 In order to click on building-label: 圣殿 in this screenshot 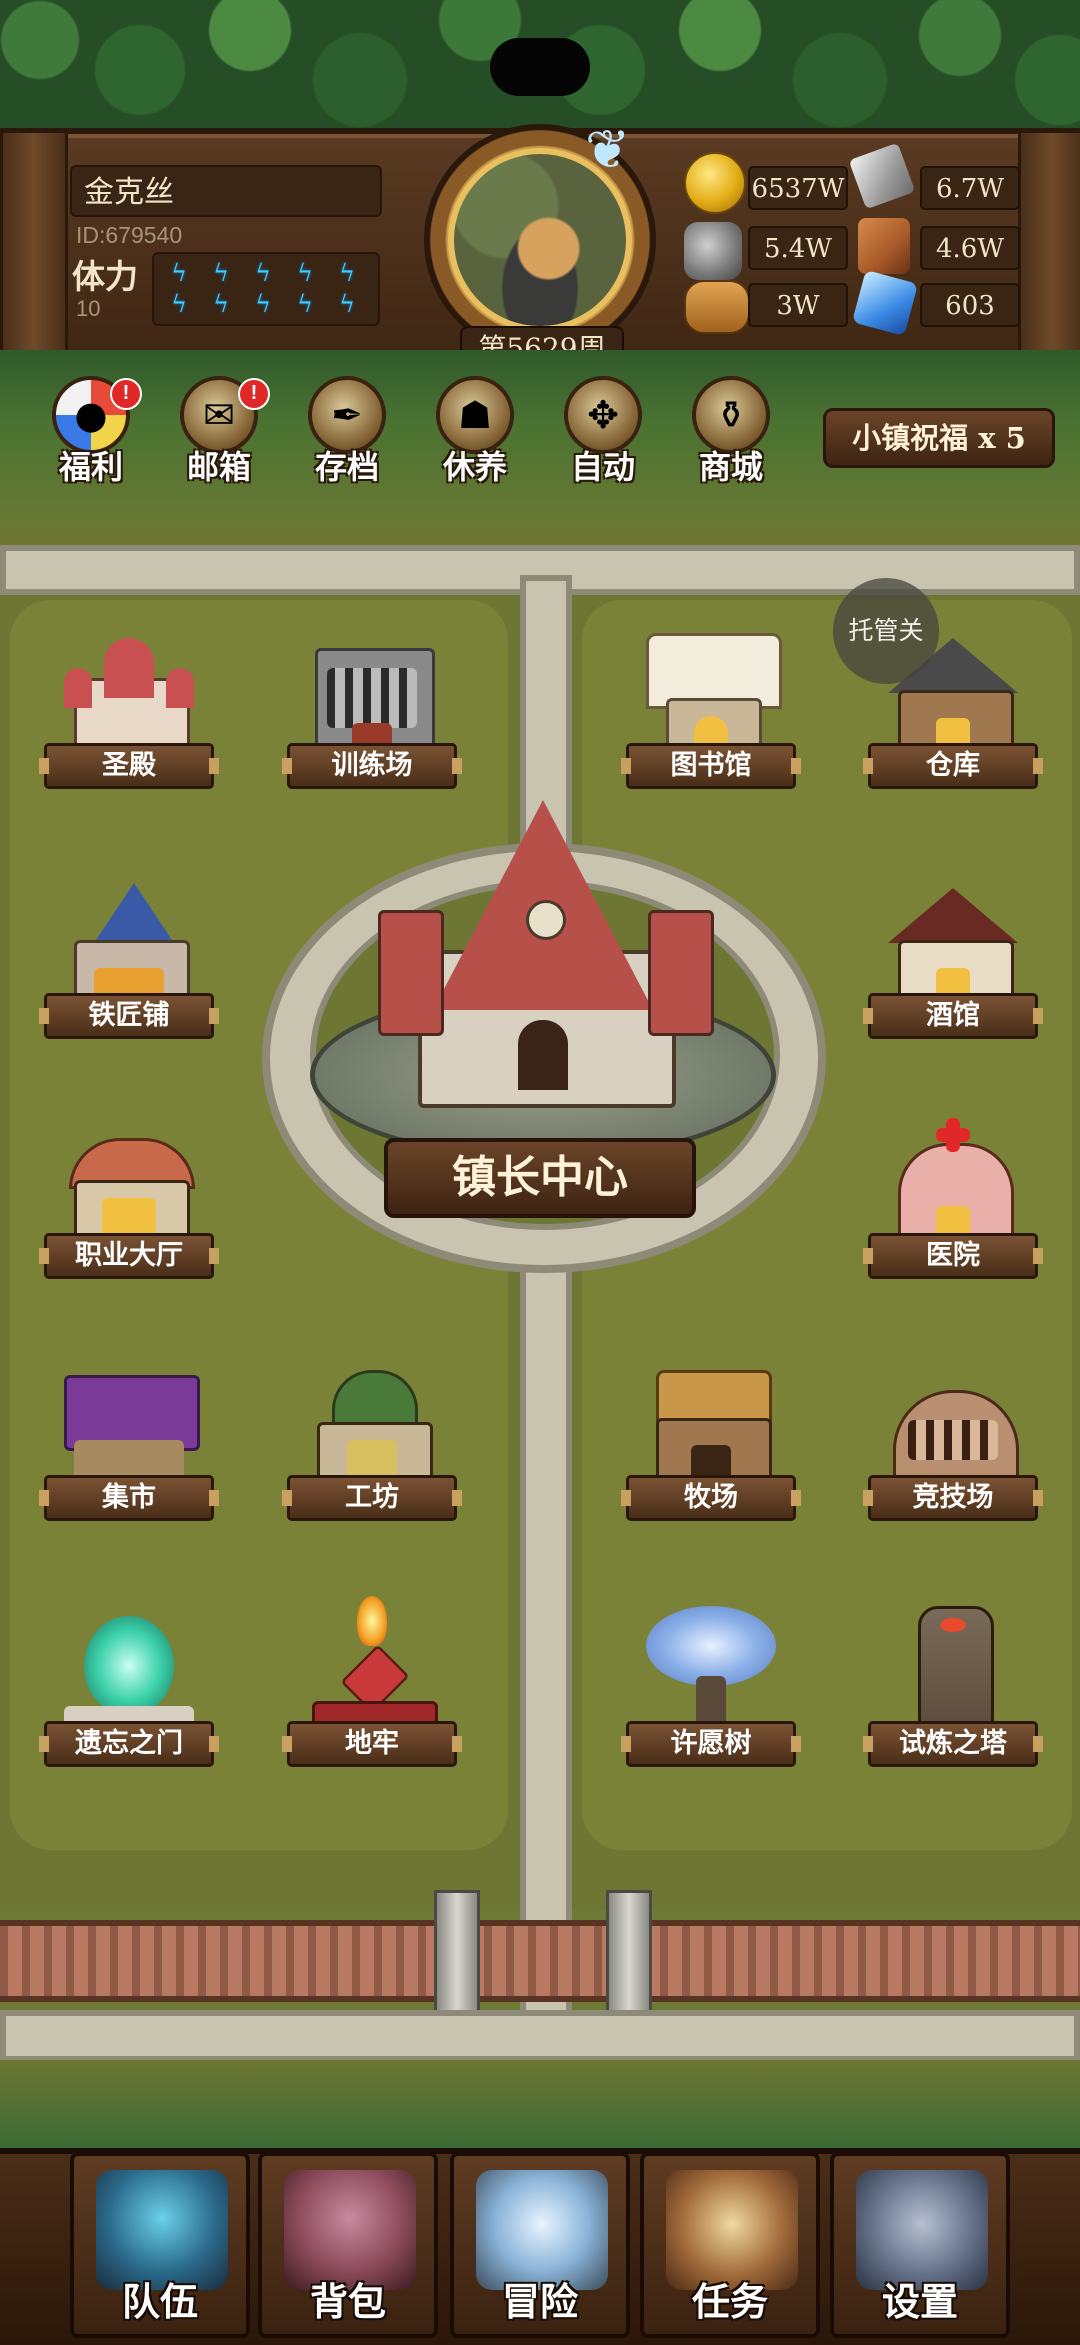, I will do `click(129, 766)`.